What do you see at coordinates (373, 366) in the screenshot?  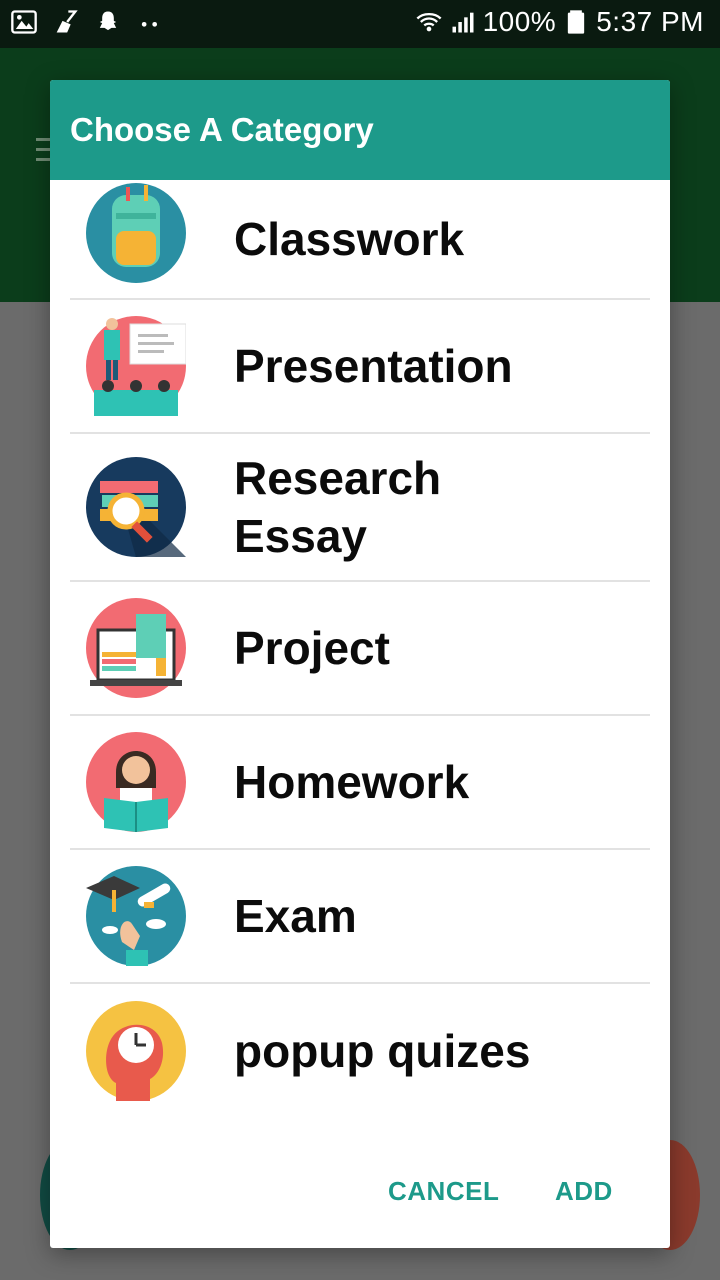 I see `category-label: Presentation` at bounding box center [373, 366].